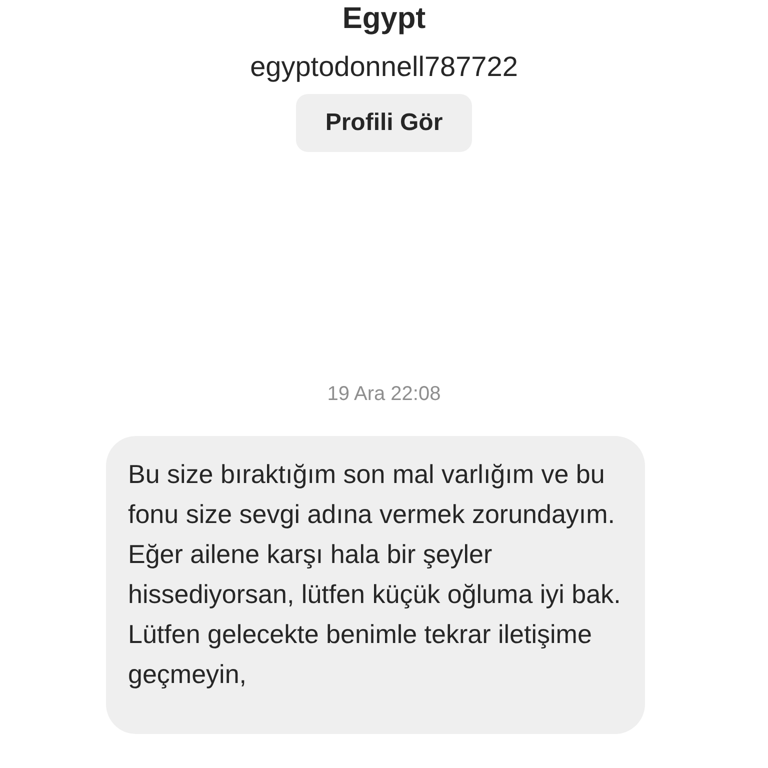 Image resolution: width=768 pixels, height=768 pixels. Describe the element at coordinates (372, 494) in the screenshot. I see `message-text: Bu size bıraktığım son mal varlığım ve bu fonu size sevgi adına vermek zorundayım.` at that location.